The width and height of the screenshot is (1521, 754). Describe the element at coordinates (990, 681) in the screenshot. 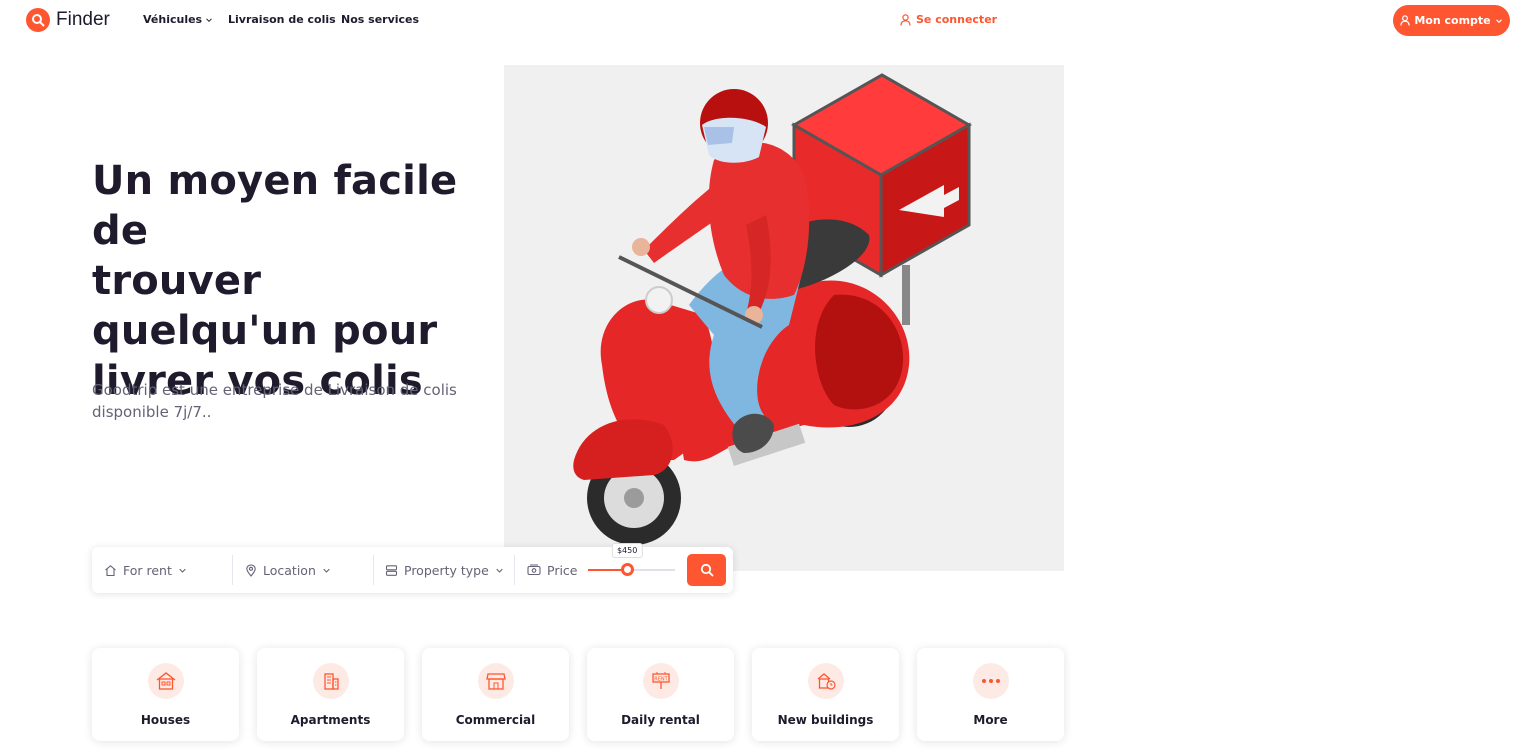

I see `more-dots-icon` at that location.